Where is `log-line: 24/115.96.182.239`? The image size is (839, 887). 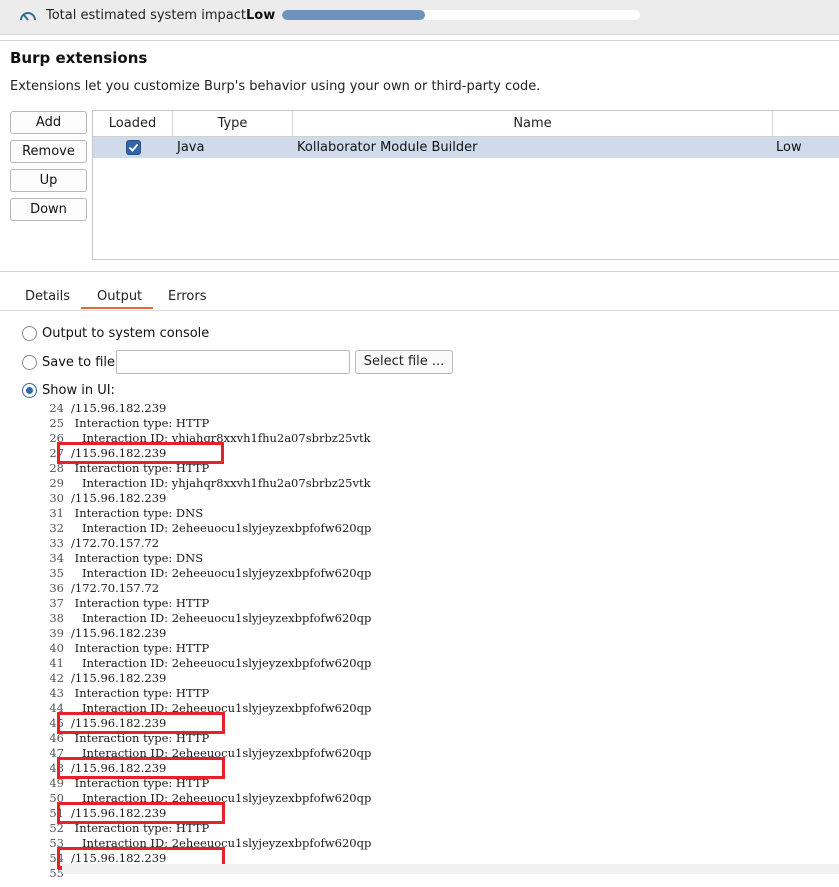
log-line: 24/115.96.182.239 is located at coordinates (419, 410).